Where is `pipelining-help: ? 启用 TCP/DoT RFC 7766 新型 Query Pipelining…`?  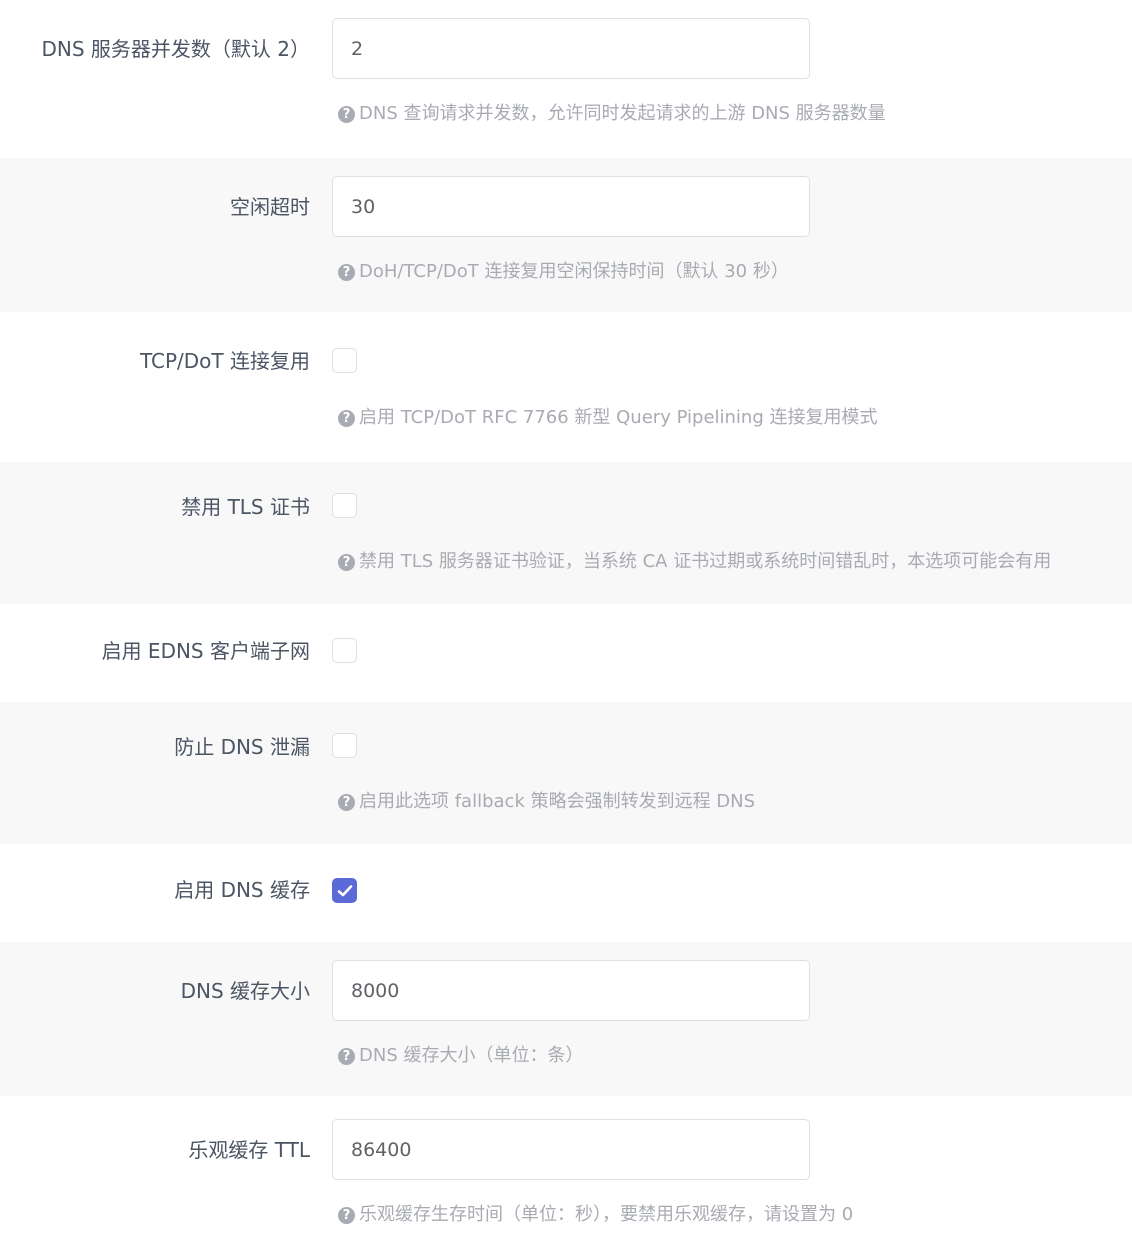 pipelining-help: ? 启用 TCP/DoT RFC 7766 新型 Query Pipelining… is located at coordinates (608, 418).